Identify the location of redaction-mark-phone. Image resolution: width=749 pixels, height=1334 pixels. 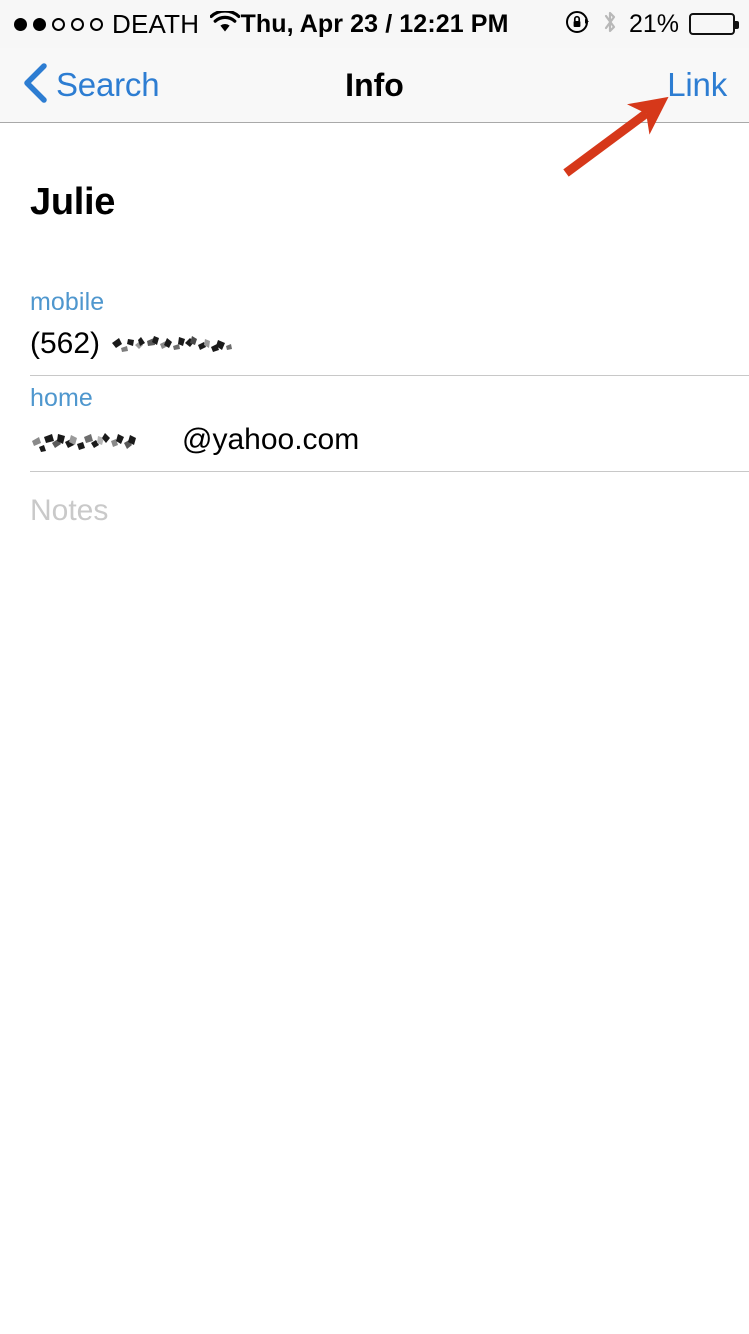
(173, 344).